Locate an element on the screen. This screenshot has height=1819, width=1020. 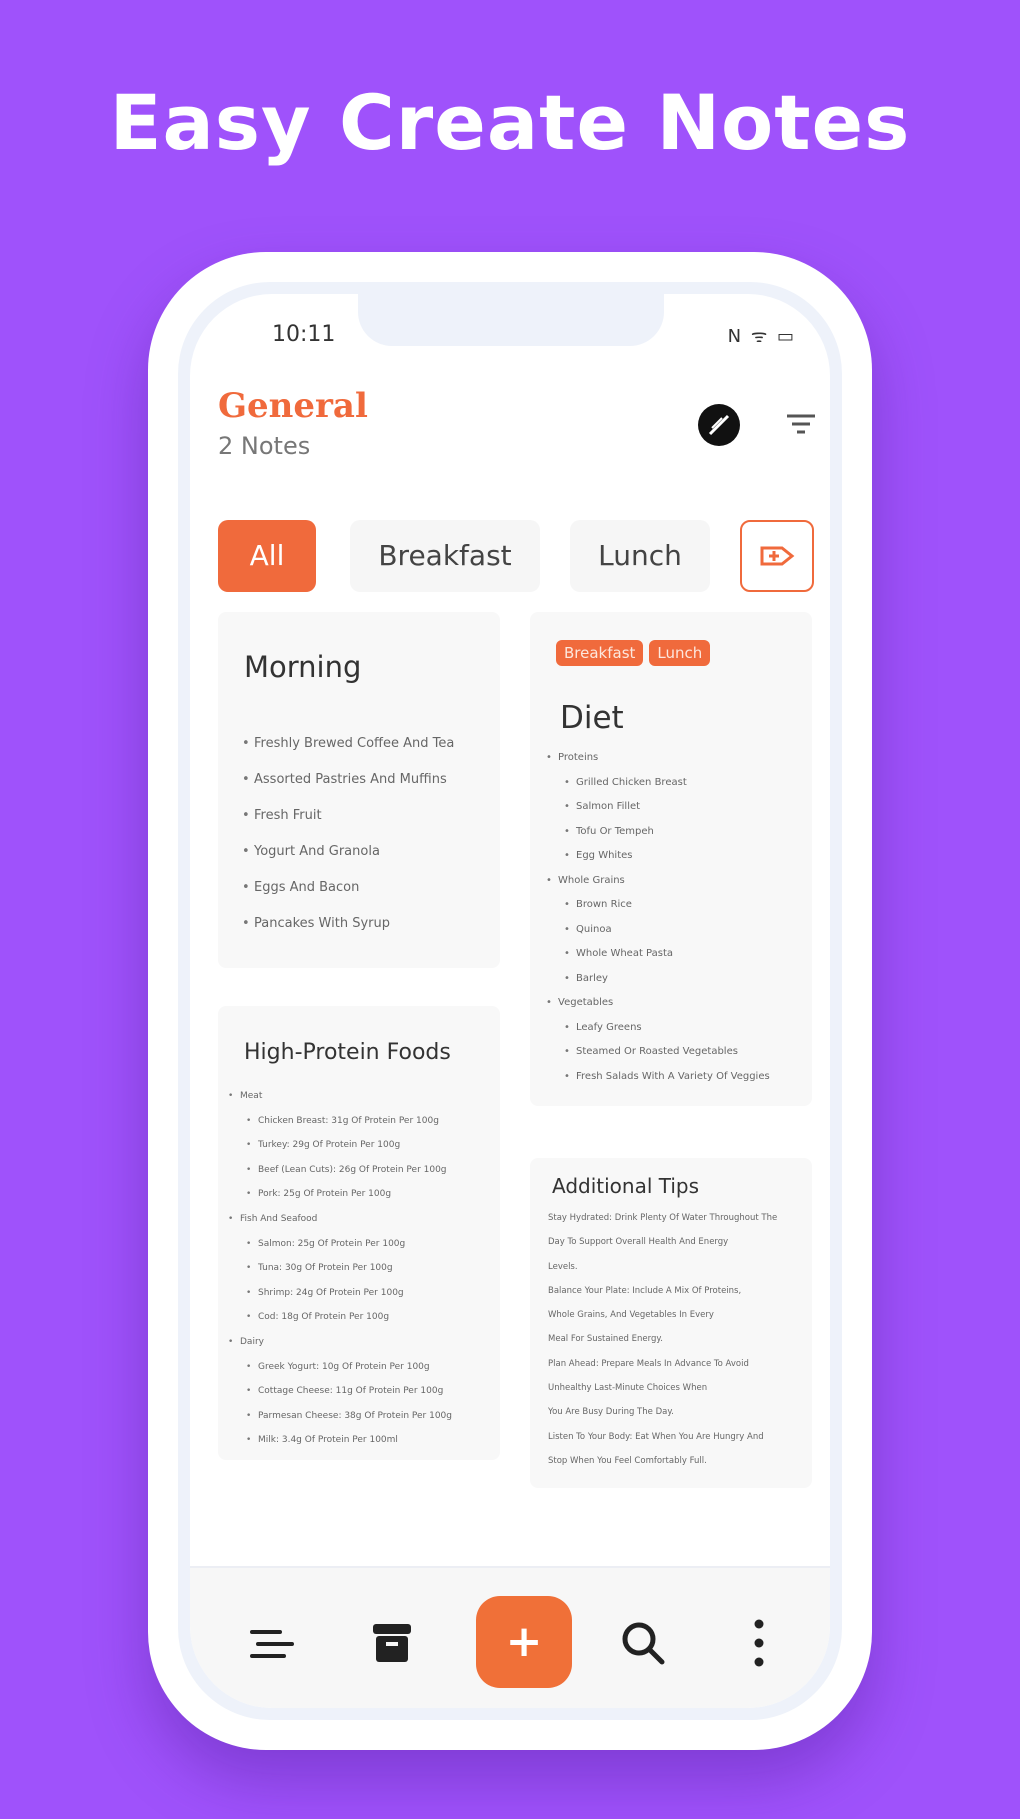
bottom-navigation: + is located at coordinates (510, 1637).